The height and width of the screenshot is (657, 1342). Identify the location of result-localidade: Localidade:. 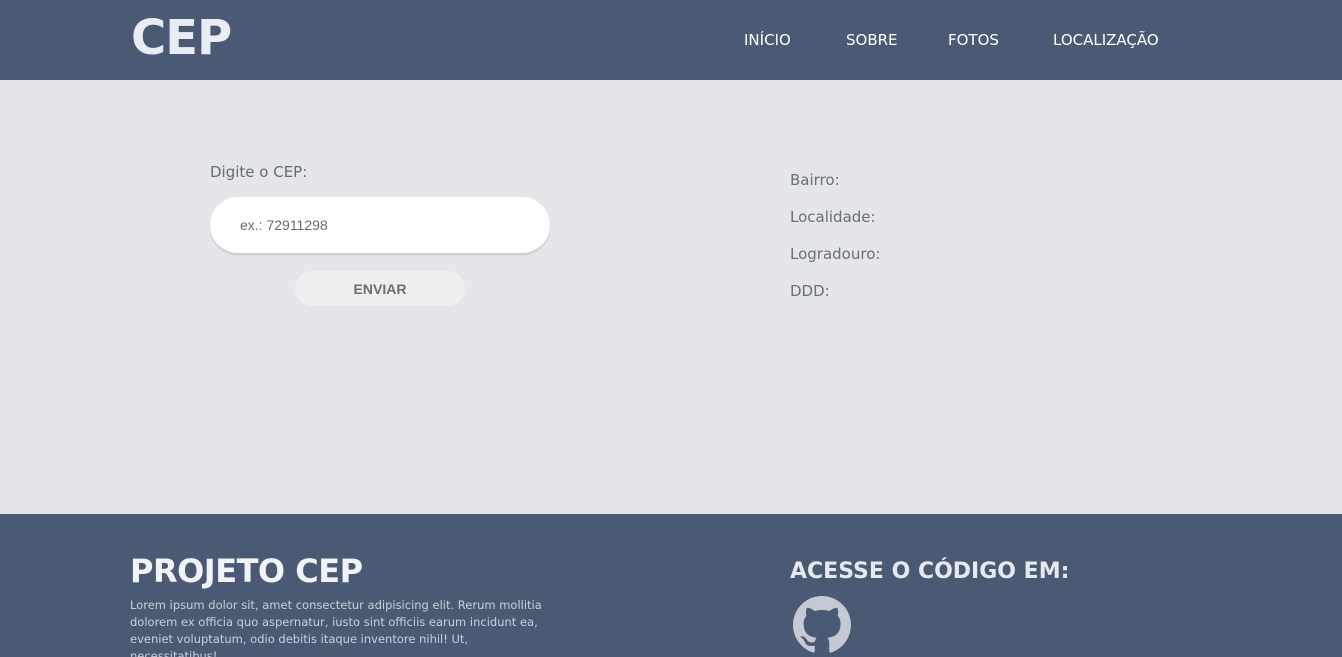
(833, 217).